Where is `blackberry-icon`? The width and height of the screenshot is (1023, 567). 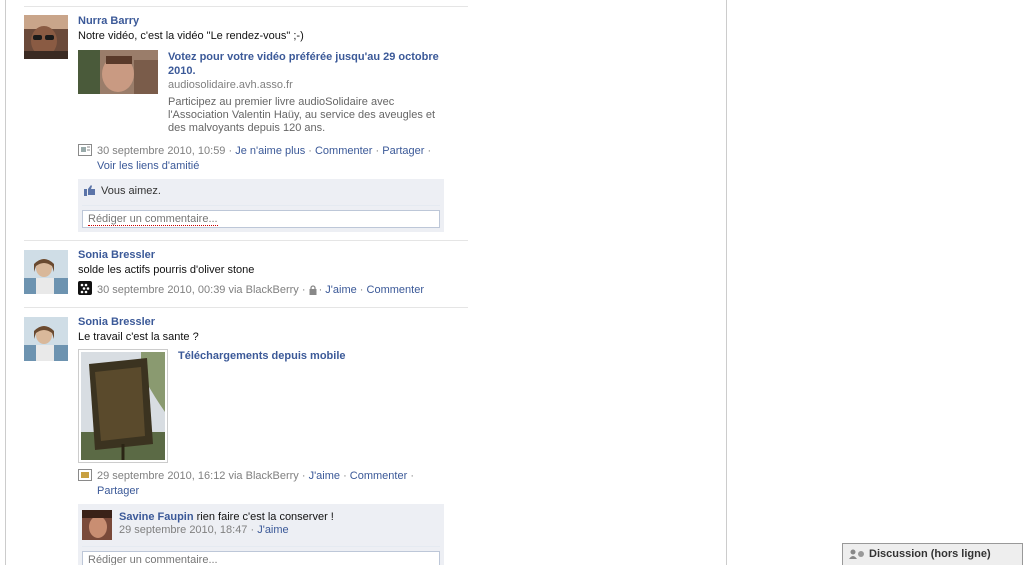
blackberry-icon is located at coordinates (85, 290).